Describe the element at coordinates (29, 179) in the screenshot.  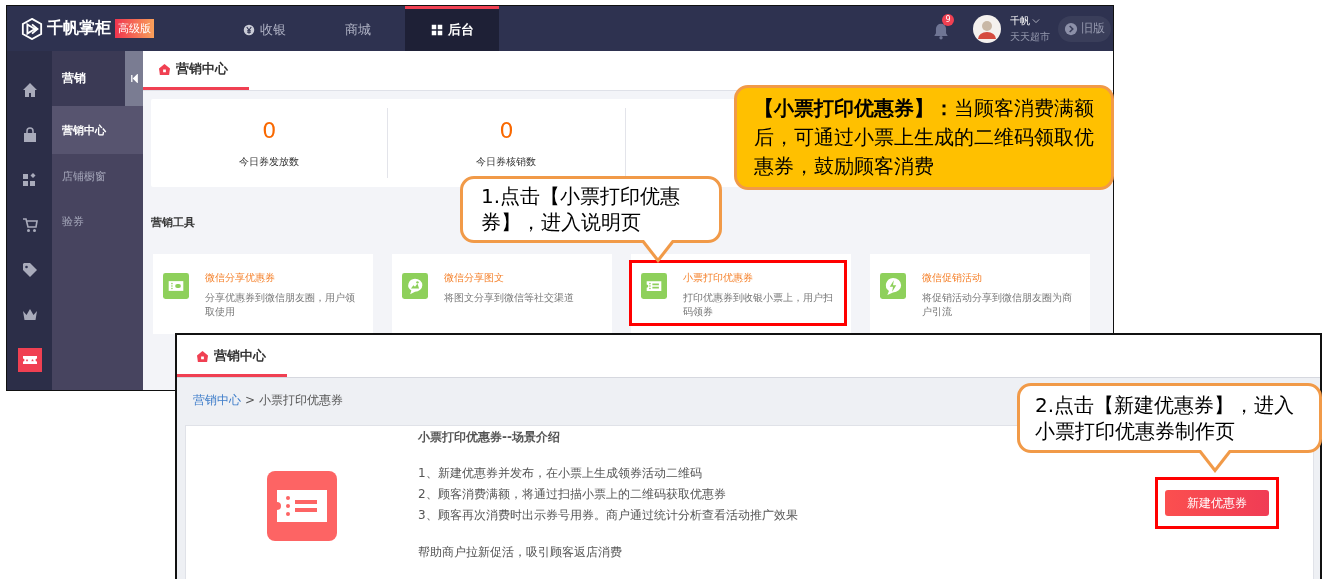
I see `blocks-icon` at that location.